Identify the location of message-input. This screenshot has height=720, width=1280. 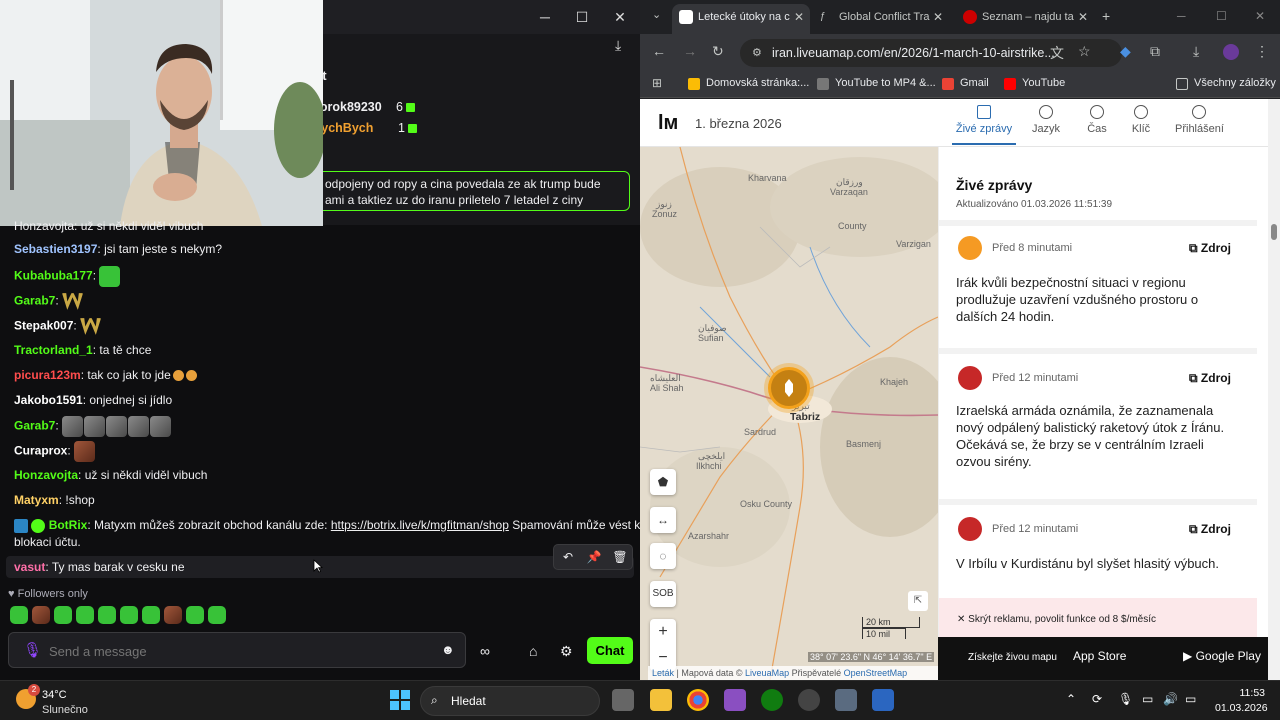
(239, 651).